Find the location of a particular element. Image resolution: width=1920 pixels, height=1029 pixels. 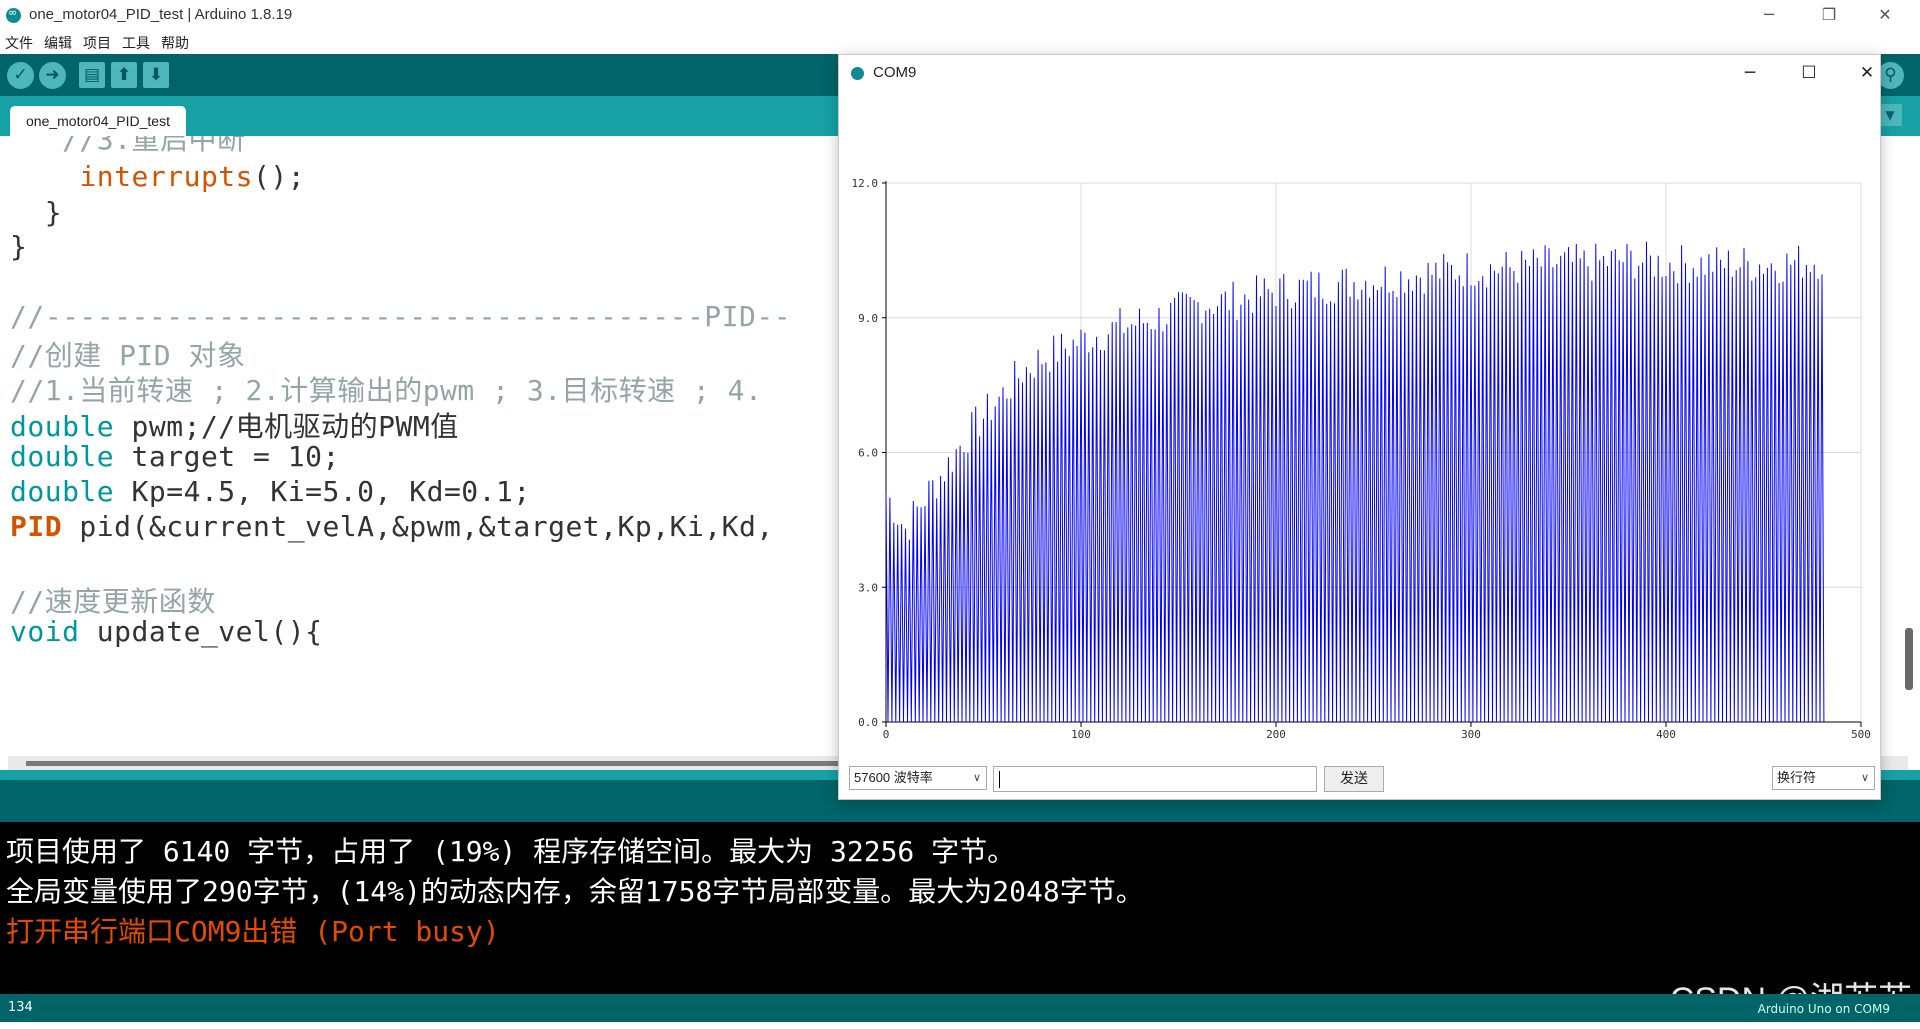

restore-button: ❐ is located at coordinates (1829, 15).